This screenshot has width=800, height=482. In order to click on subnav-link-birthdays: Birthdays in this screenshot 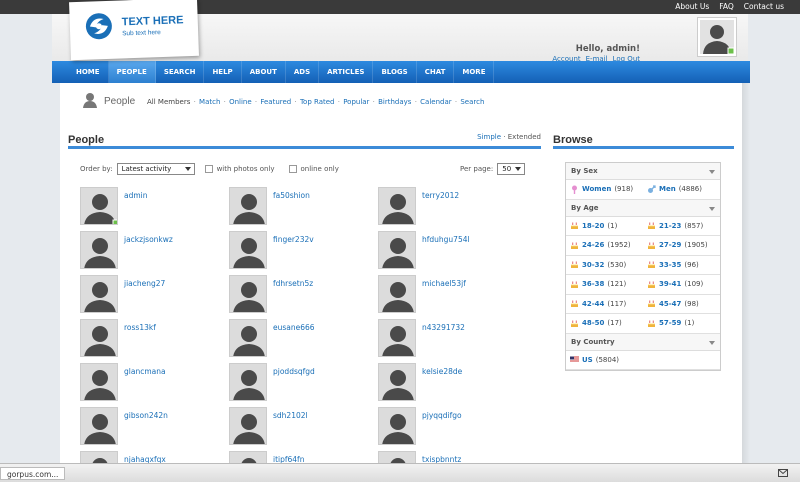, I will do `click(394, 102)`.